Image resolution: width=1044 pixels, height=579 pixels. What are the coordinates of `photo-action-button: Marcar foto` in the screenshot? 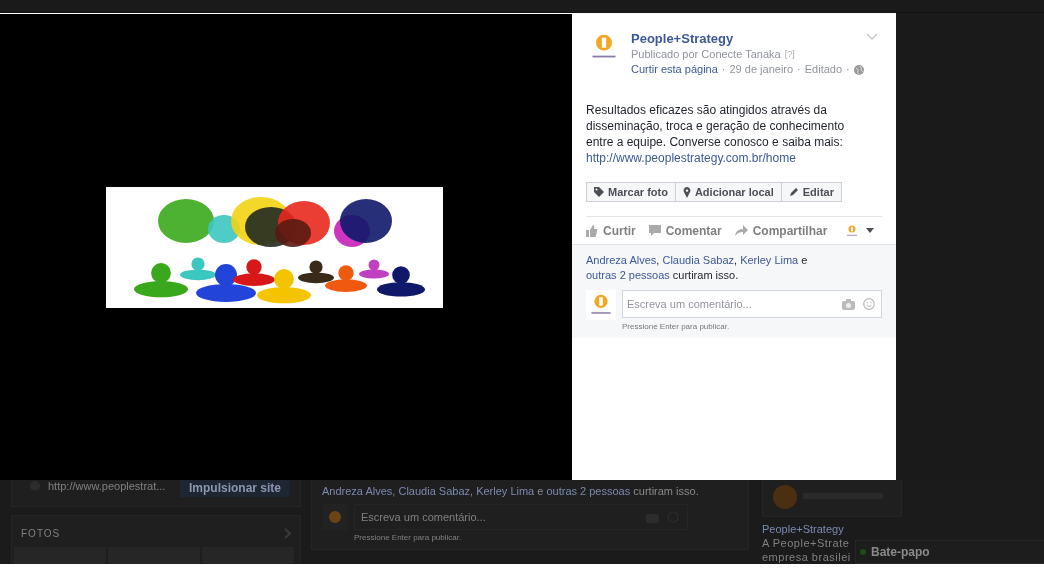 It's located at (631, 192).